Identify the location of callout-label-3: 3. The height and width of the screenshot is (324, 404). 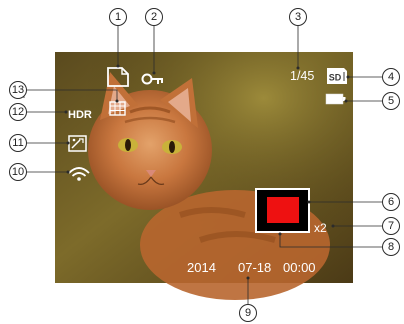
(298, 17).